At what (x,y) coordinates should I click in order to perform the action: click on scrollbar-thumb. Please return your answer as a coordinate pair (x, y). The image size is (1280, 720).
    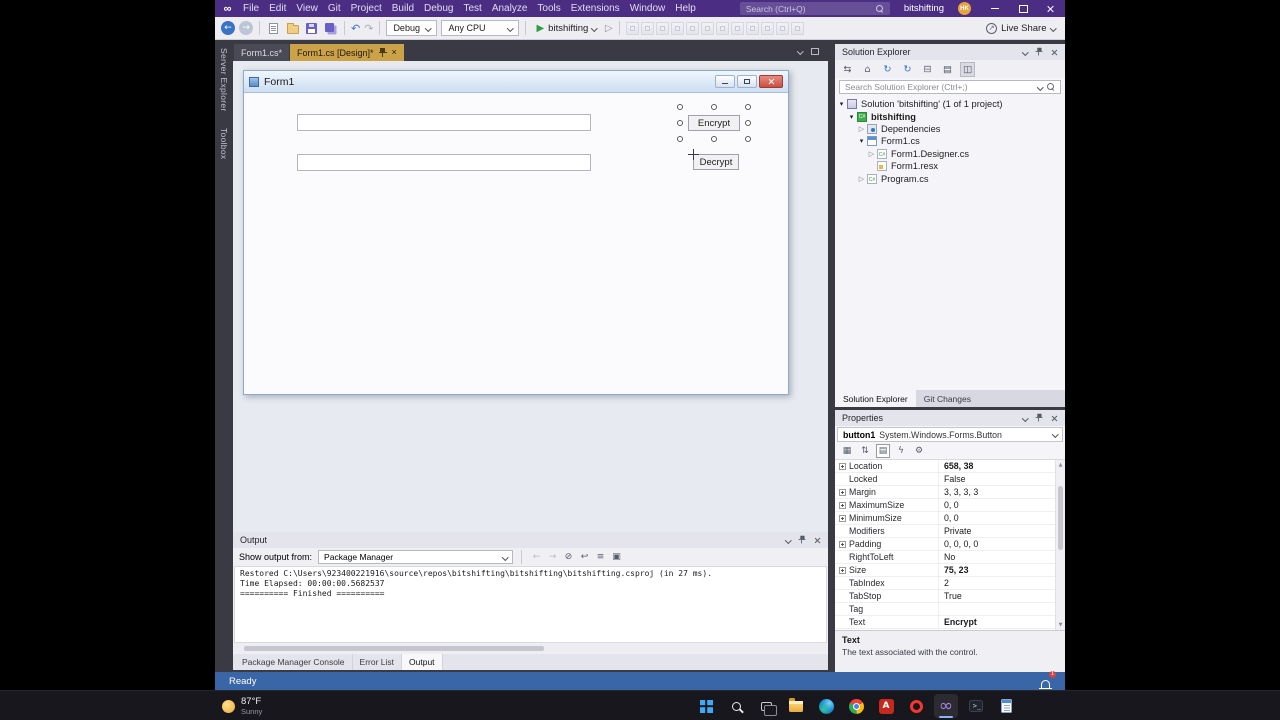
    Looking at the image, I should click on (1060, 518).